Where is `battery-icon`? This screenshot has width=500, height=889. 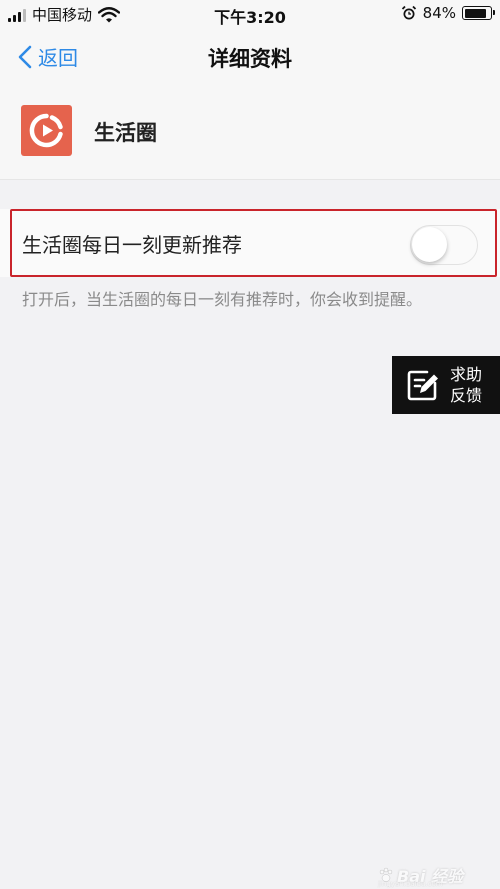 battery-icon is located at coordinates (478, 13).